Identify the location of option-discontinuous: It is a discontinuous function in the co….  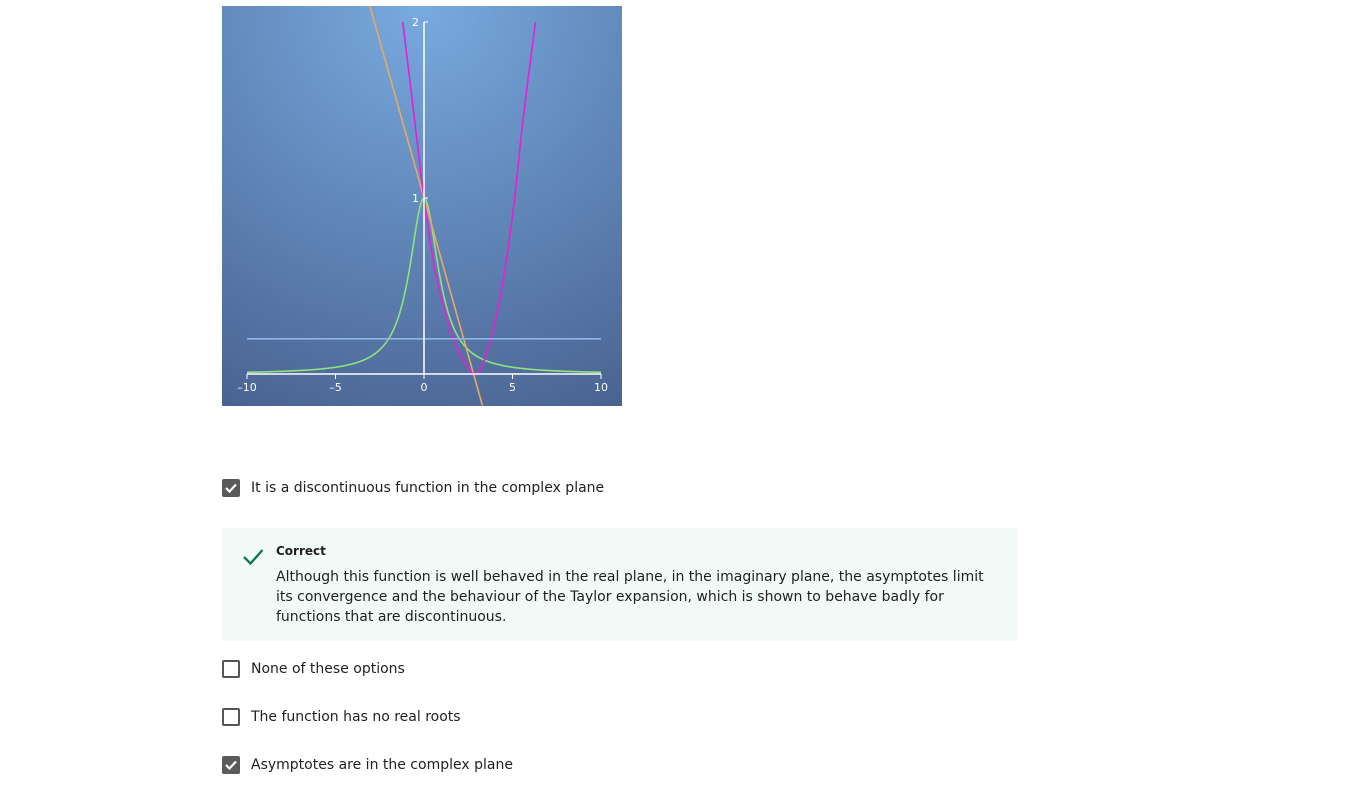
(620, 488).